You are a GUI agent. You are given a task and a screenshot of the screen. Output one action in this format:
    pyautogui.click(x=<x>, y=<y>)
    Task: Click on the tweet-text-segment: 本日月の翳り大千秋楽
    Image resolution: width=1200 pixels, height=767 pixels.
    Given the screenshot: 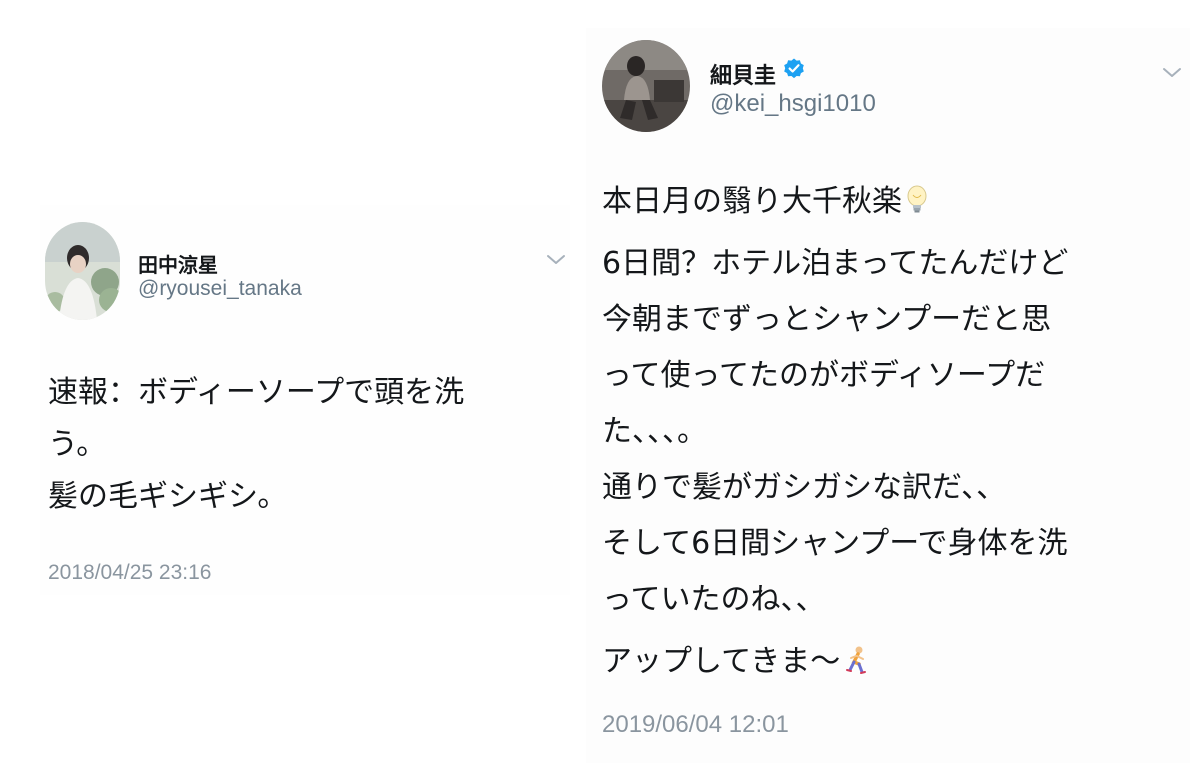 What is the action you would take?
    pyautogui.click(x=752, y=201)
    